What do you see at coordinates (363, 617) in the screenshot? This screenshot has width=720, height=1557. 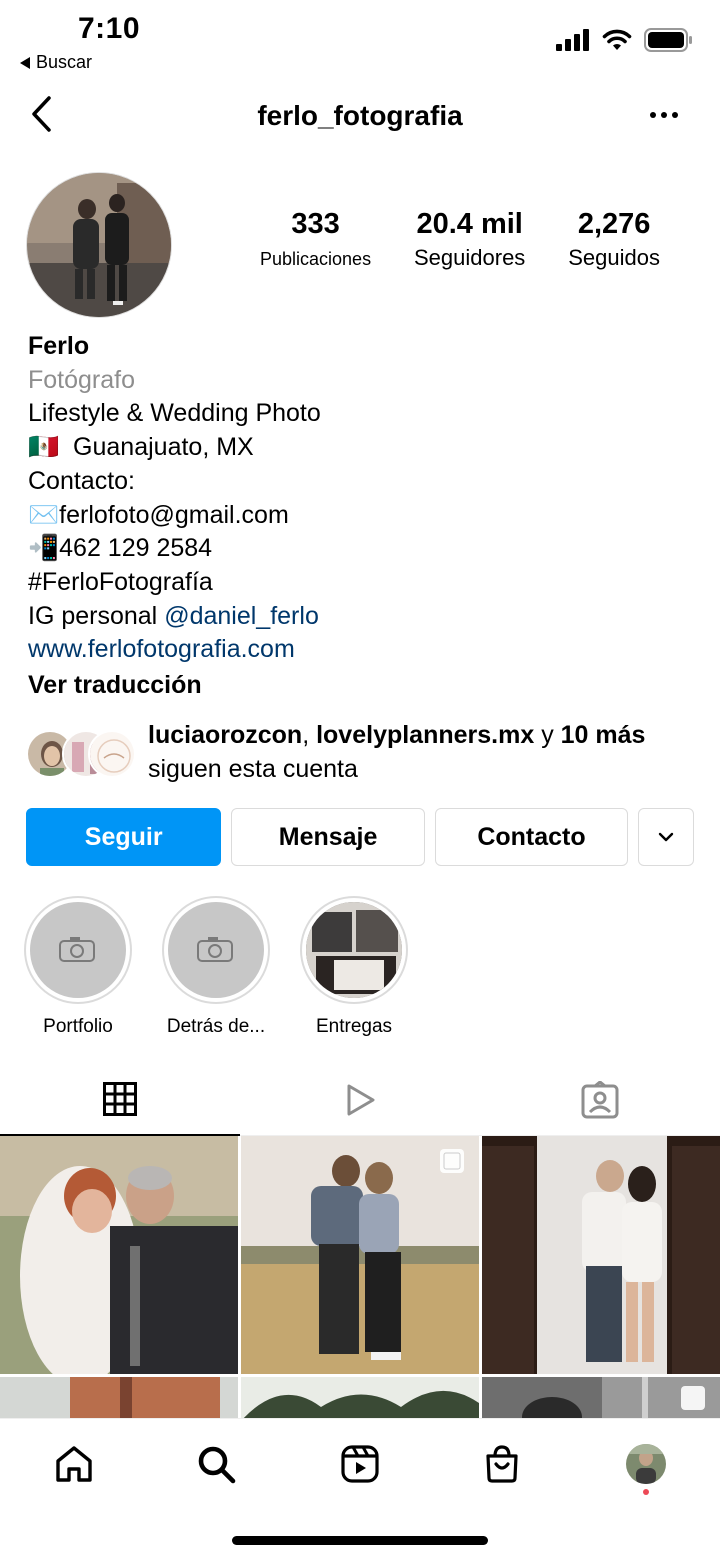 I see `bio-personal: IG personal @daniel_ferlo` at bounding box center [363, 617].